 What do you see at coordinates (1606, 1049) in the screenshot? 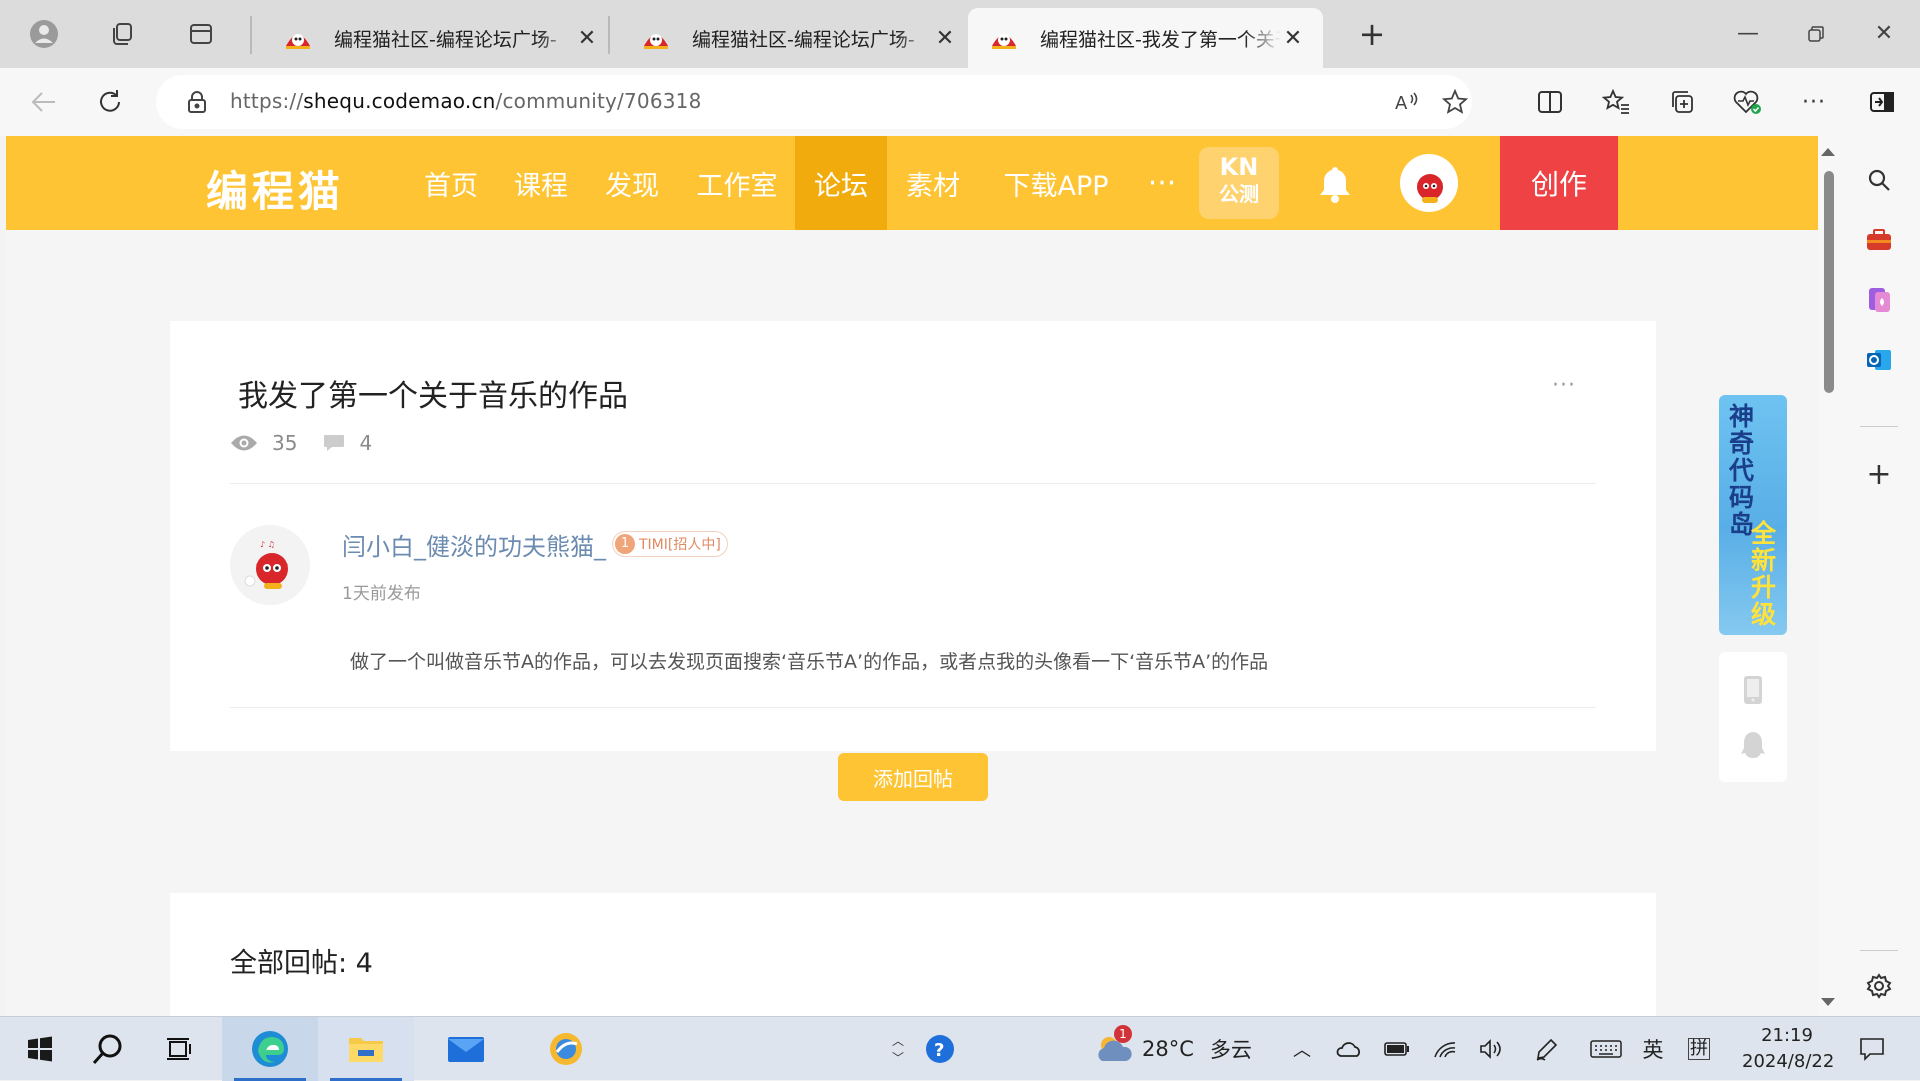
I see `touch-keyboard-icon` at bounding box center [1606, 1049].